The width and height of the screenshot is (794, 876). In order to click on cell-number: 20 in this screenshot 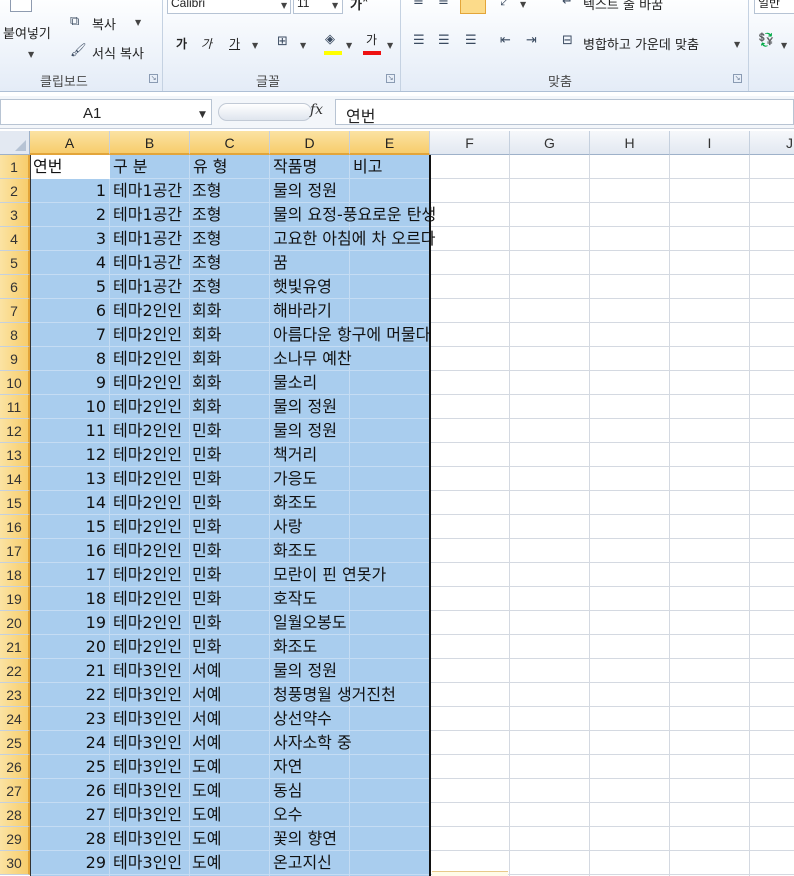, I will do `click(68, 647)`.